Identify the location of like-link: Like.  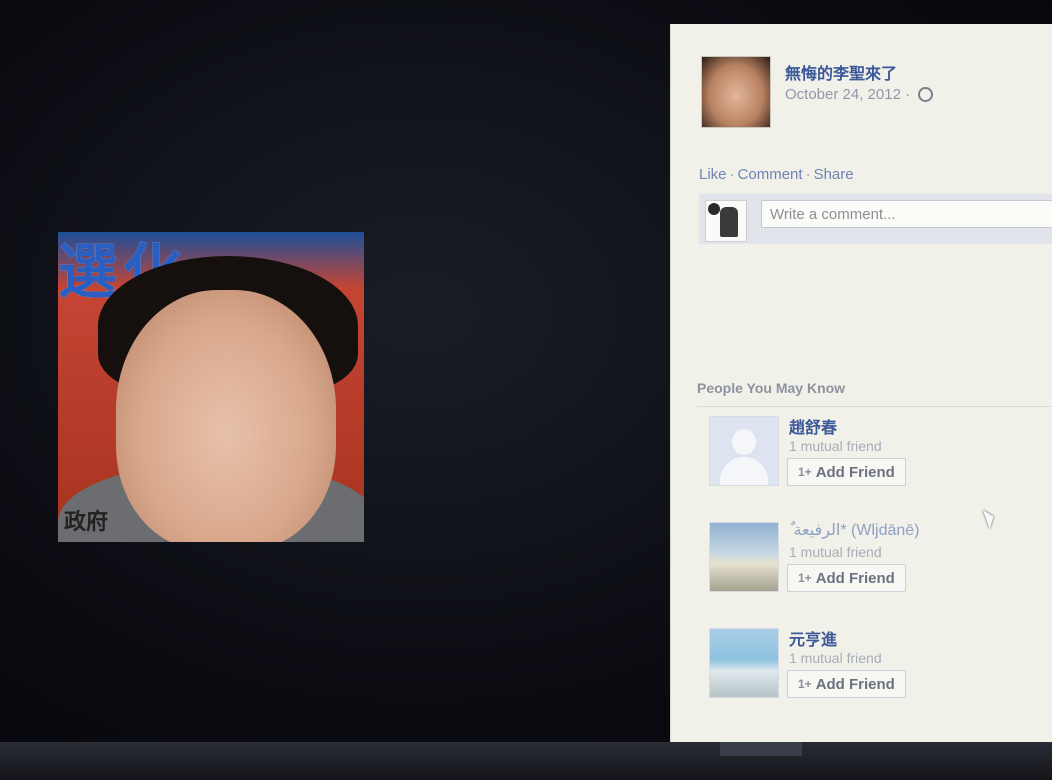
(713, 174).